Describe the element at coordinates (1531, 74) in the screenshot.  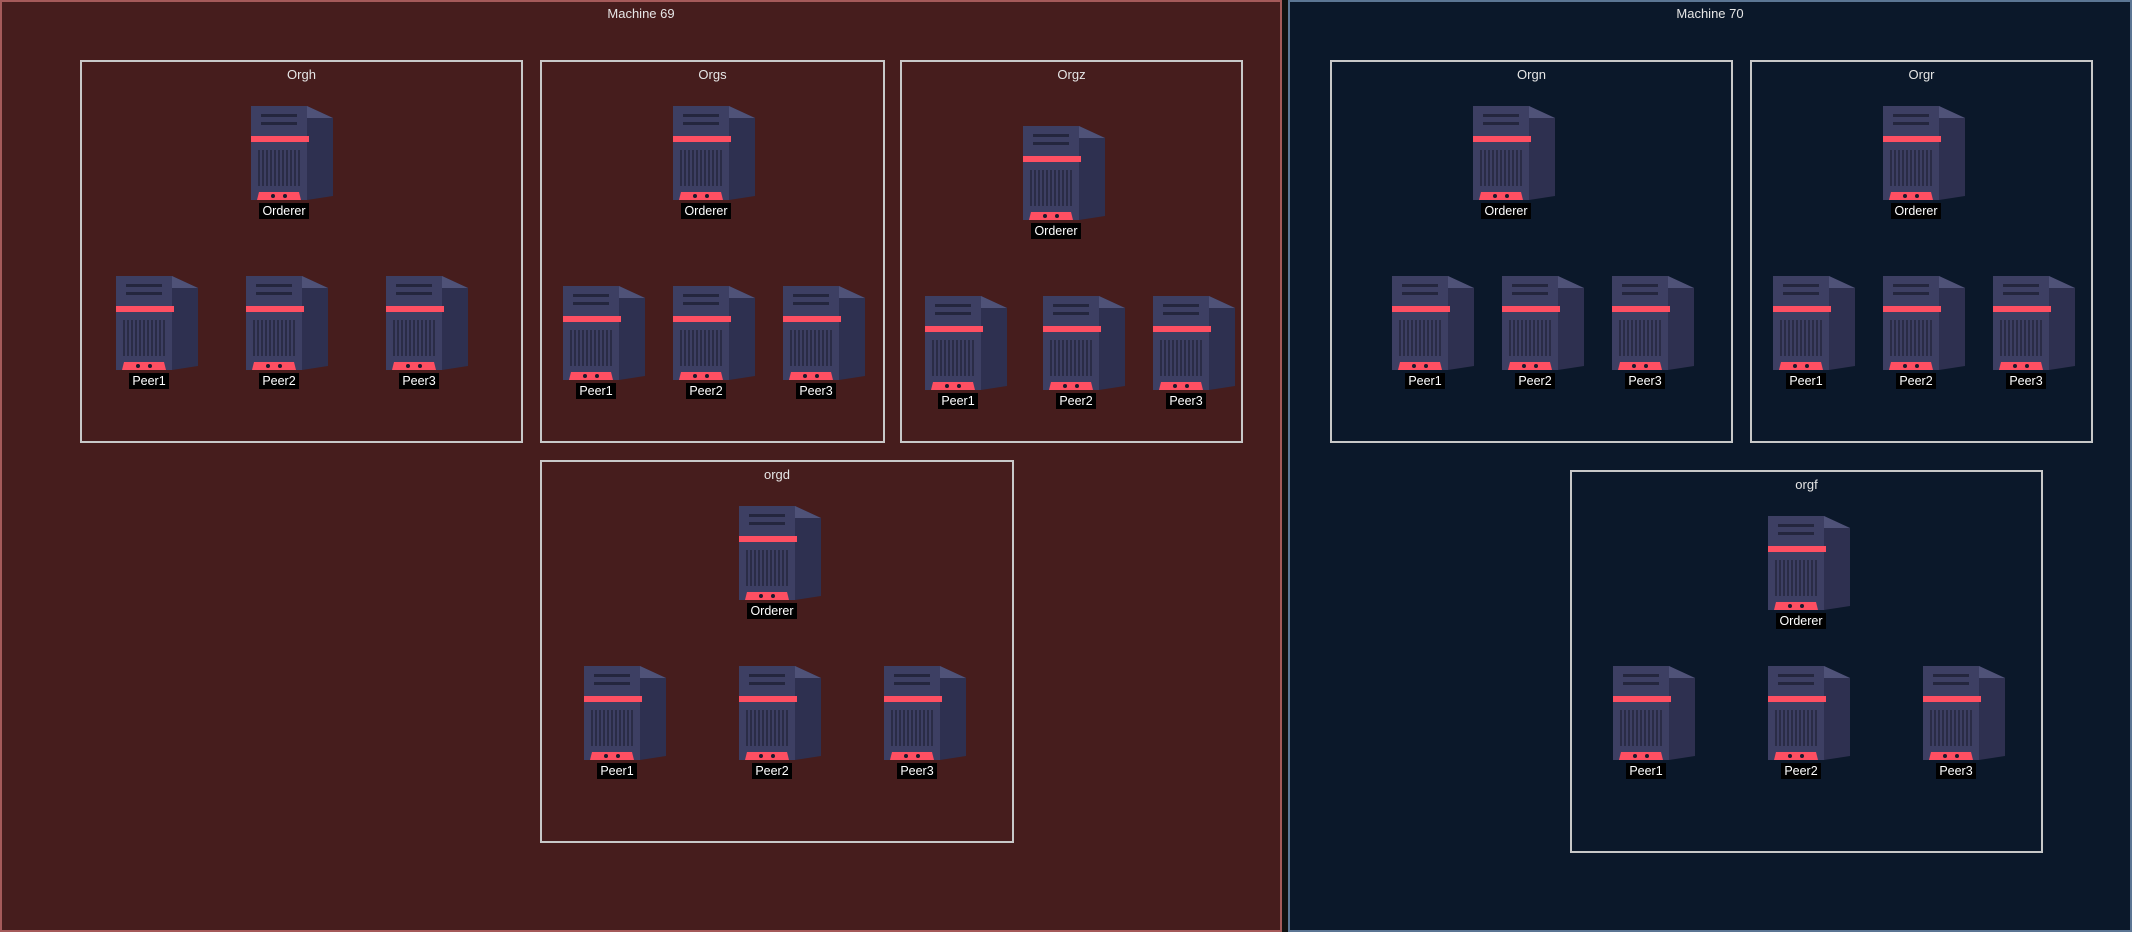
I see `org-title: Orgn` at that location.